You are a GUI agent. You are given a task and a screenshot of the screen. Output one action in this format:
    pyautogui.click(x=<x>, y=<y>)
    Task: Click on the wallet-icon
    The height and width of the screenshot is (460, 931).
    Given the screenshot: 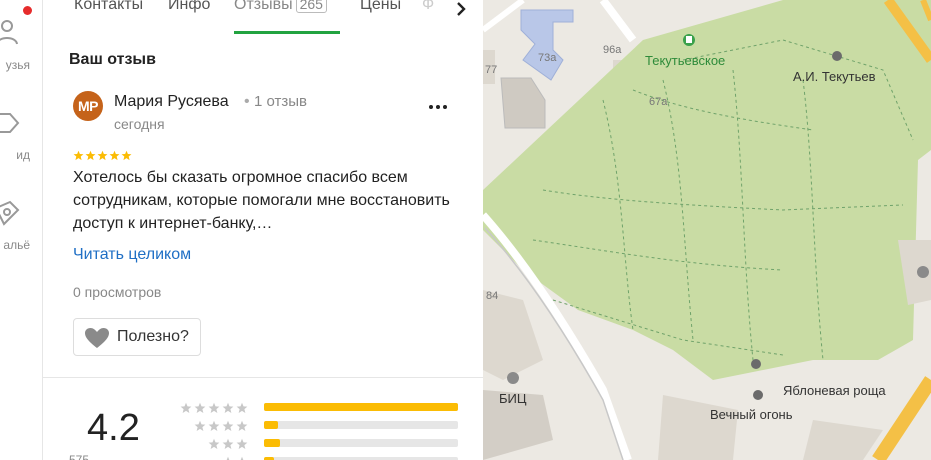 What is the action you would take?
    pyautogui.click(x=10, y=213)
    